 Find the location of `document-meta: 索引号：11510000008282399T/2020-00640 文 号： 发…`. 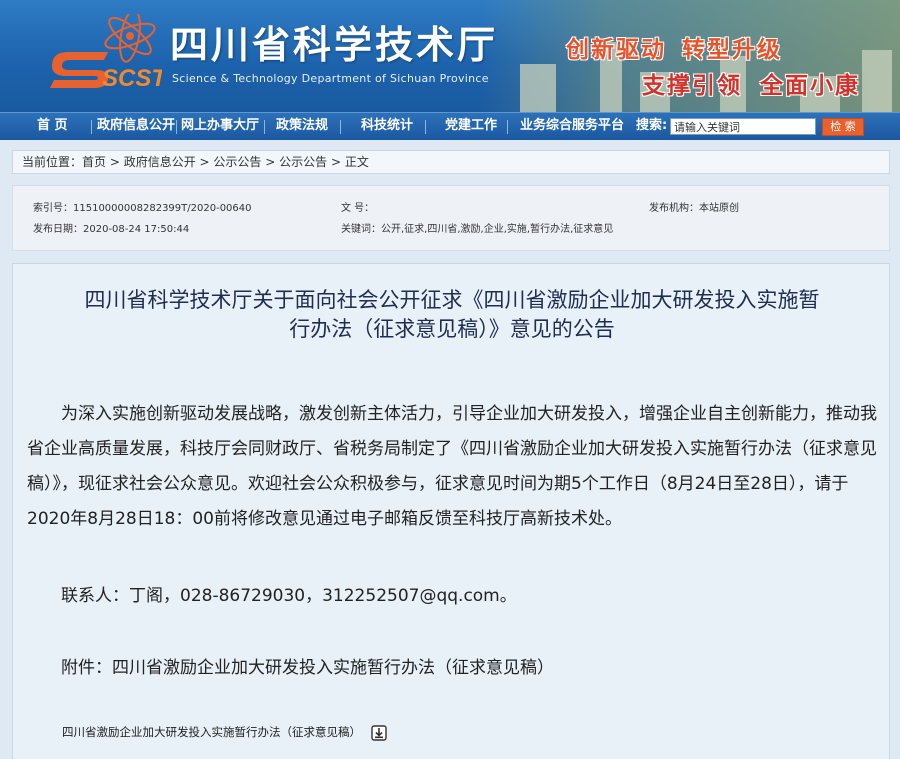

document-meta: 索引号：11510000008282399T/2020-00640 文 号： 发… is located at coordinates (451, 218).